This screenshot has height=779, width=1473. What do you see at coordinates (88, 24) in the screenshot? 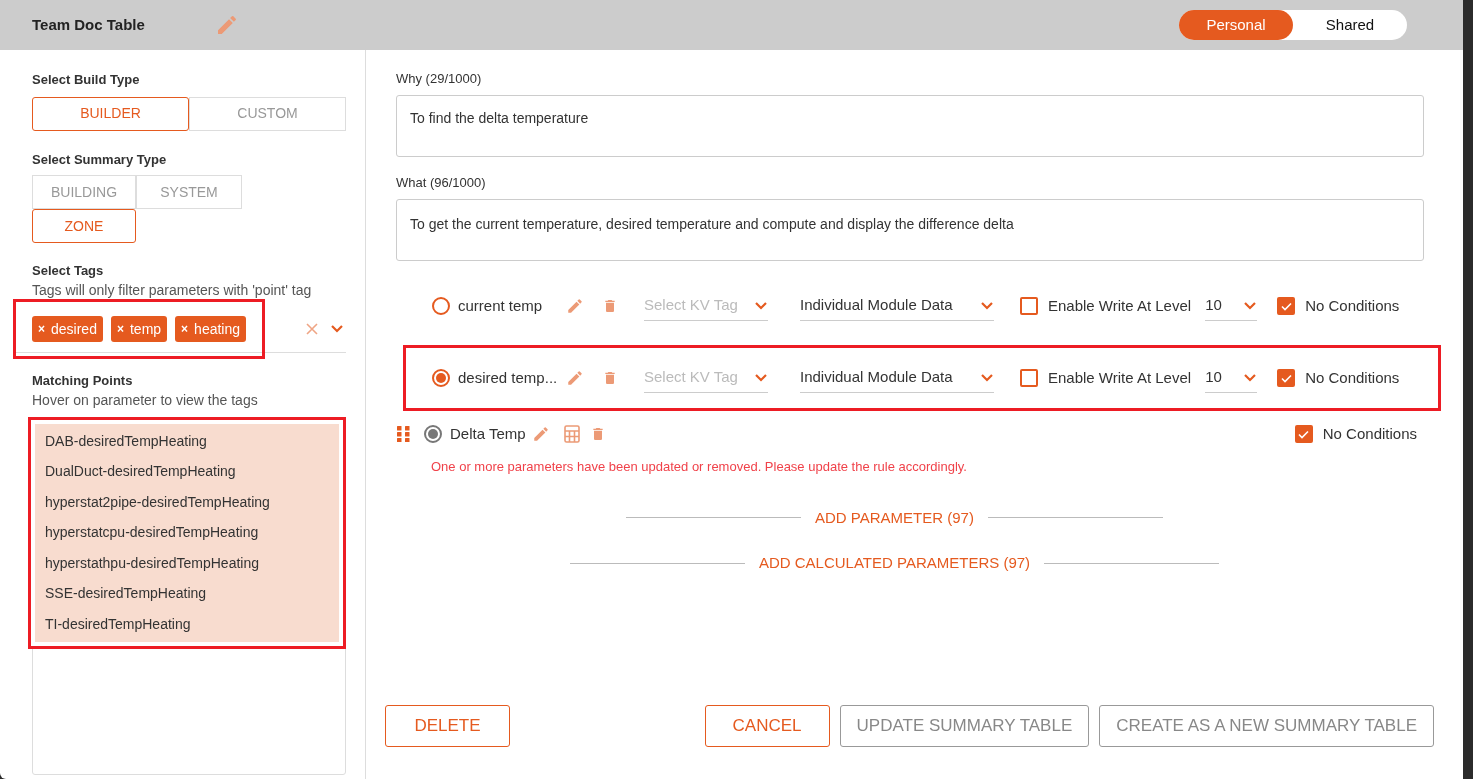
I see `modal-title: Team Doc Table` at bounding box center [88, 24].